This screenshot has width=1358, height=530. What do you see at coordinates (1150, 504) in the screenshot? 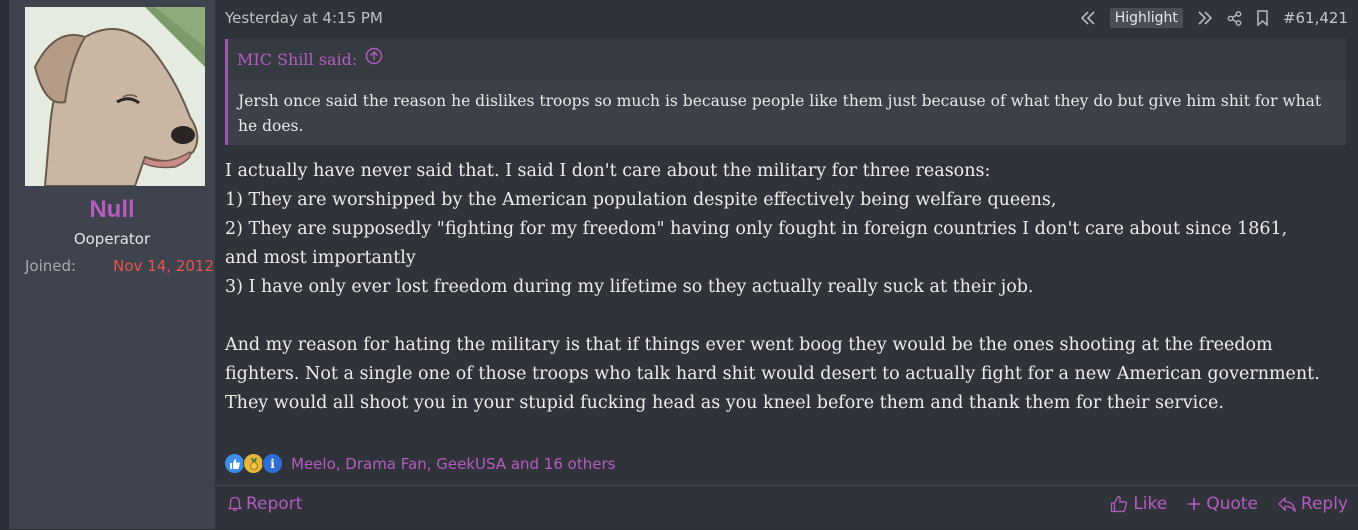
I see `like-label: Like` at bounding box center [1150, 504].